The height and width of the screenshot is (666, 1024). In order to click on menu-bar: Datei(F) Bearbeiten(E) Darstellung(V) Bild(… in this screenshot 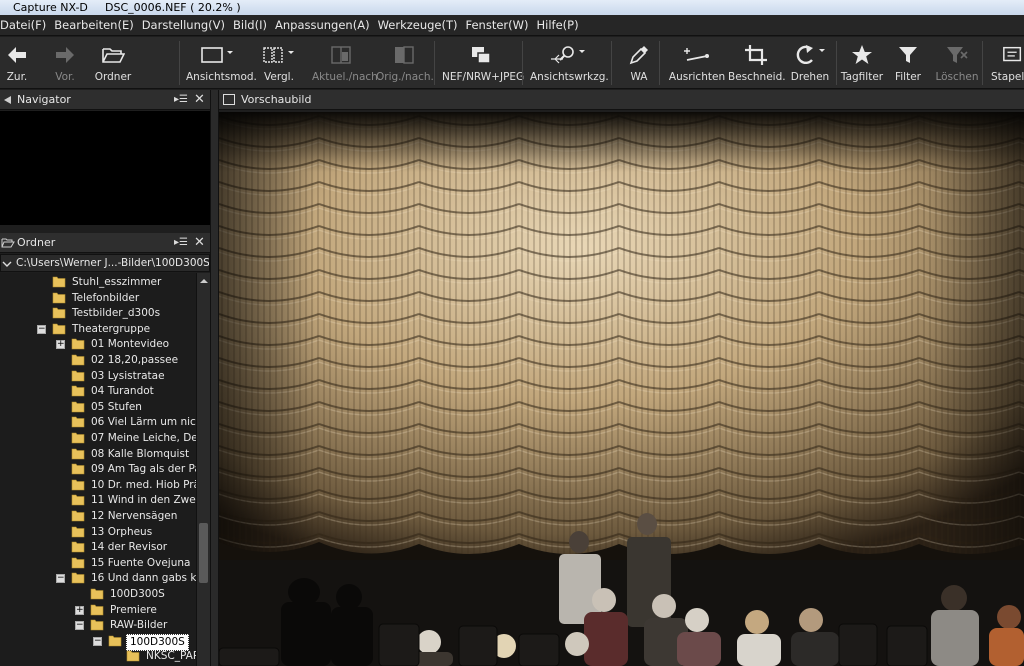, I will do `click(512, 25)`.